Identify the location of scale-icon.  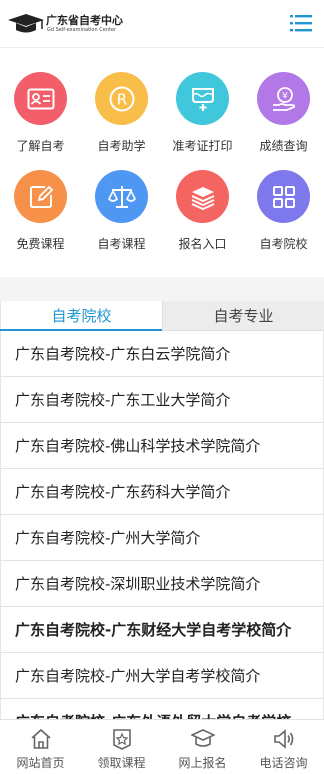
(121, 196).